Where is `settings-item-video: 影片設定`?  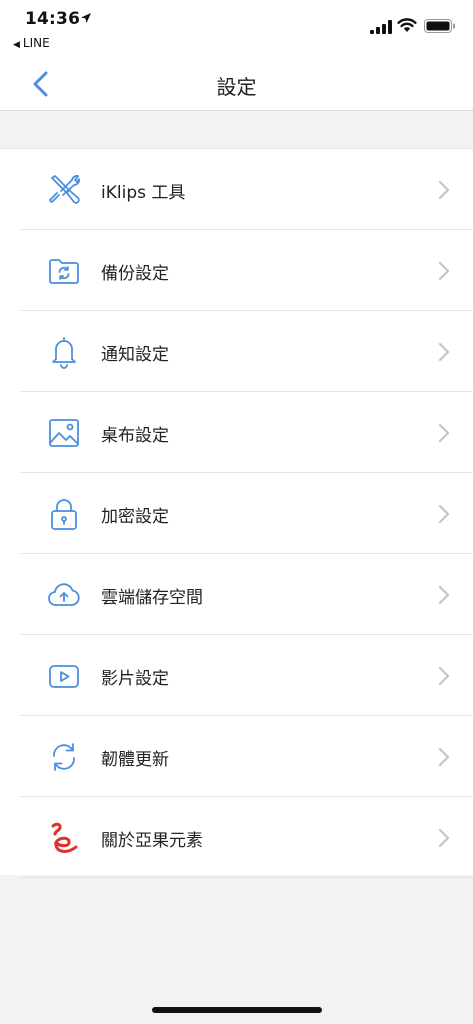 settings-item-video: 影片設定 is located at coordinates (236, 675).